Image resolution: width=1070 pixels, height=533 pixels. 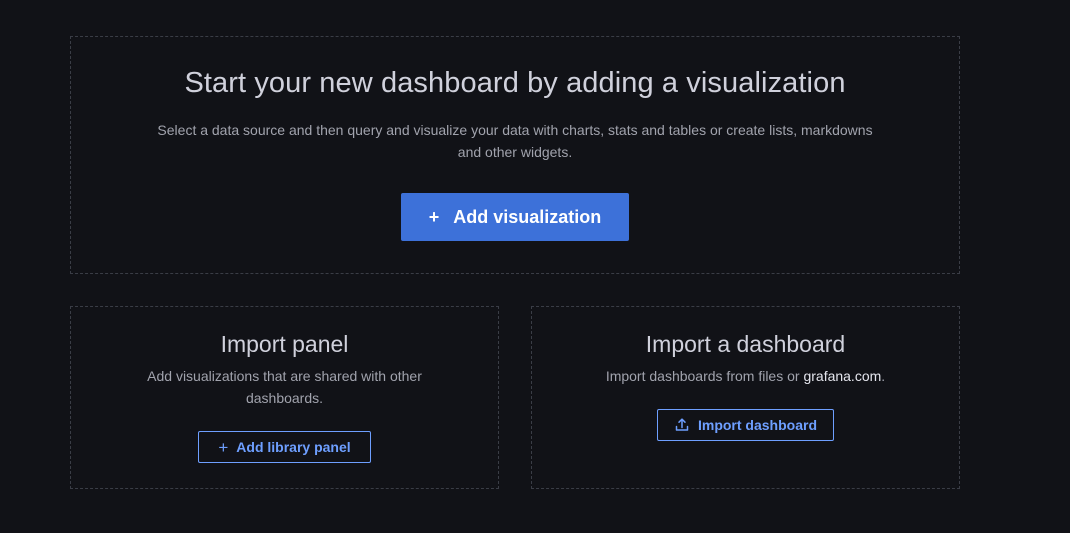 What do you see at coordinates (293, 447) in the screenshot?
I see `add-library-panel-label: Add library panel` at bounding box center [293, 447].